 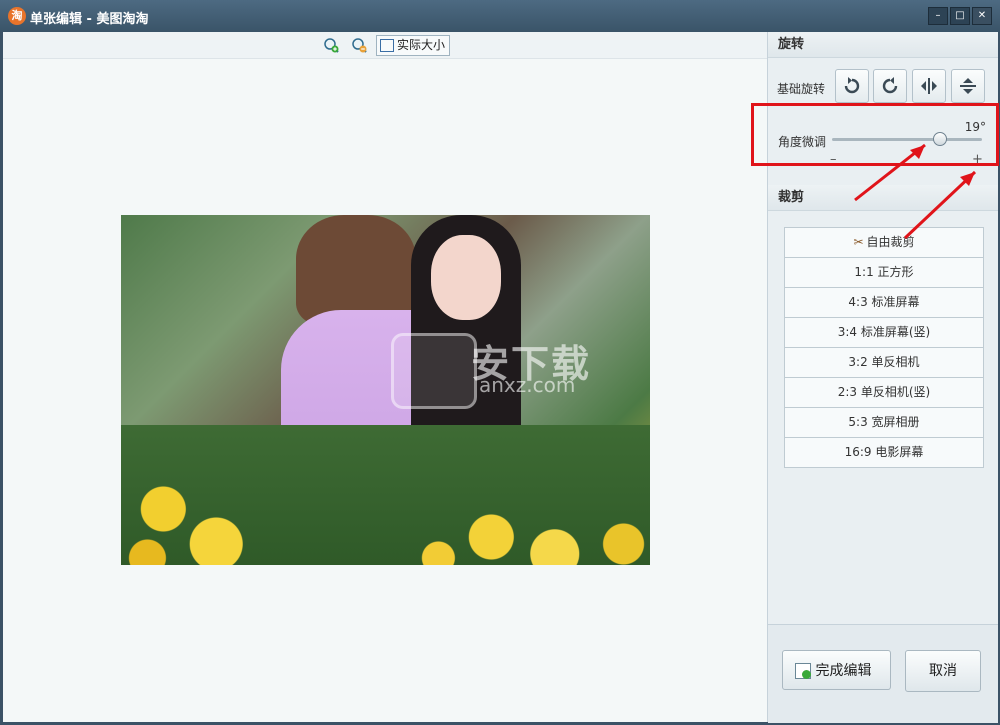 What do you see at coordinates (884, 363) in the screenshot?
I see `crop-3-2-button: 3:2 单反相机` at bounding box center [884, 363].